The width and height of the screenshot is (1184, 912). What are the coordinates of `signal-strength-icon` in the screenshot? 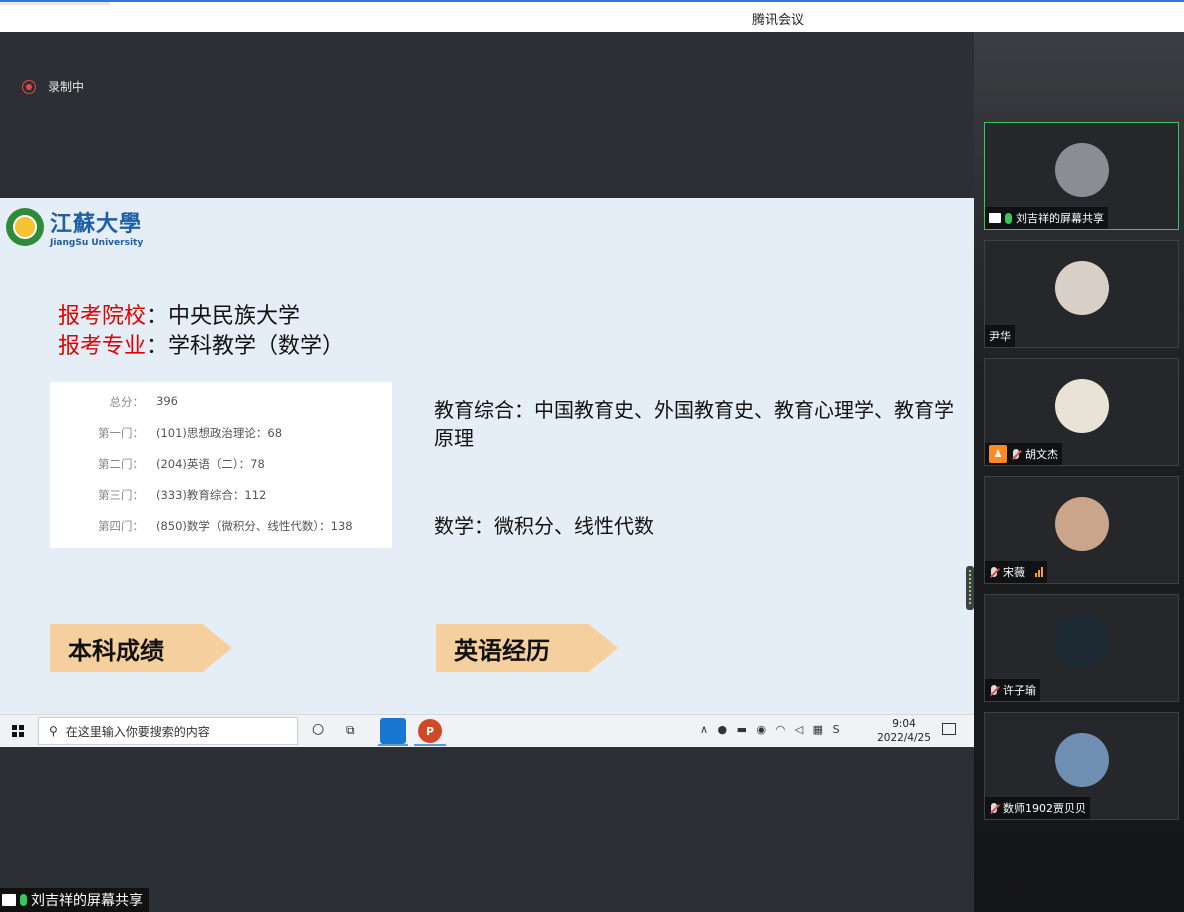 It's located at (1039, 572).